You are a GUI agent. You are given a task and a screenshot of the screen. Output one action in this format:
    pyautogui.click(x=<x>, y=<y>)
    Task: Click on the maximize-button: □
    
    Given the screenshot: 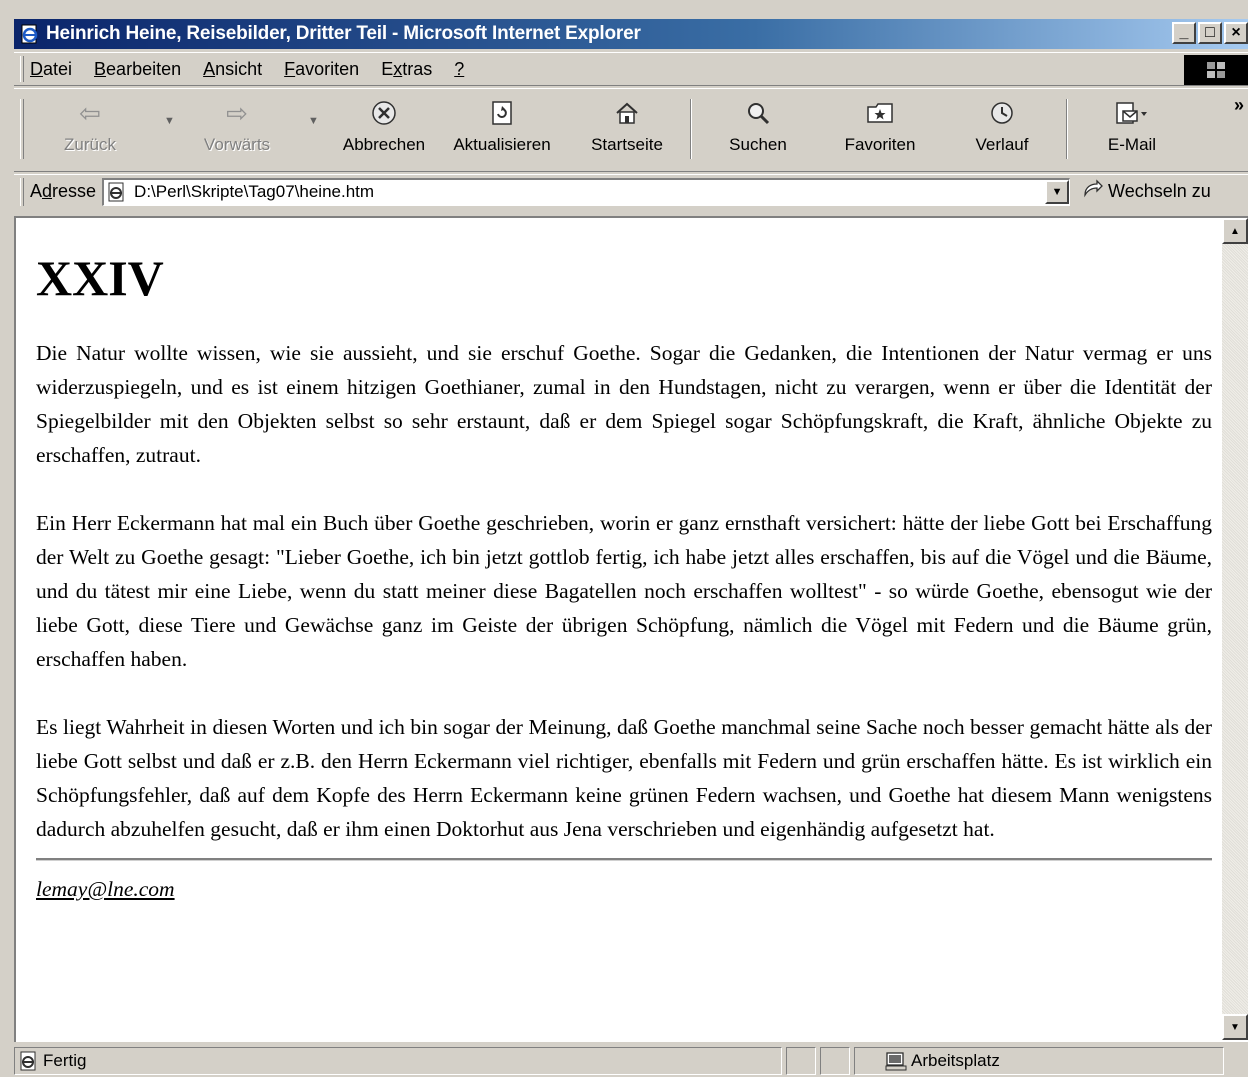 What is the action you would take?
    pyautogui.click(x=1210, y=33)
    